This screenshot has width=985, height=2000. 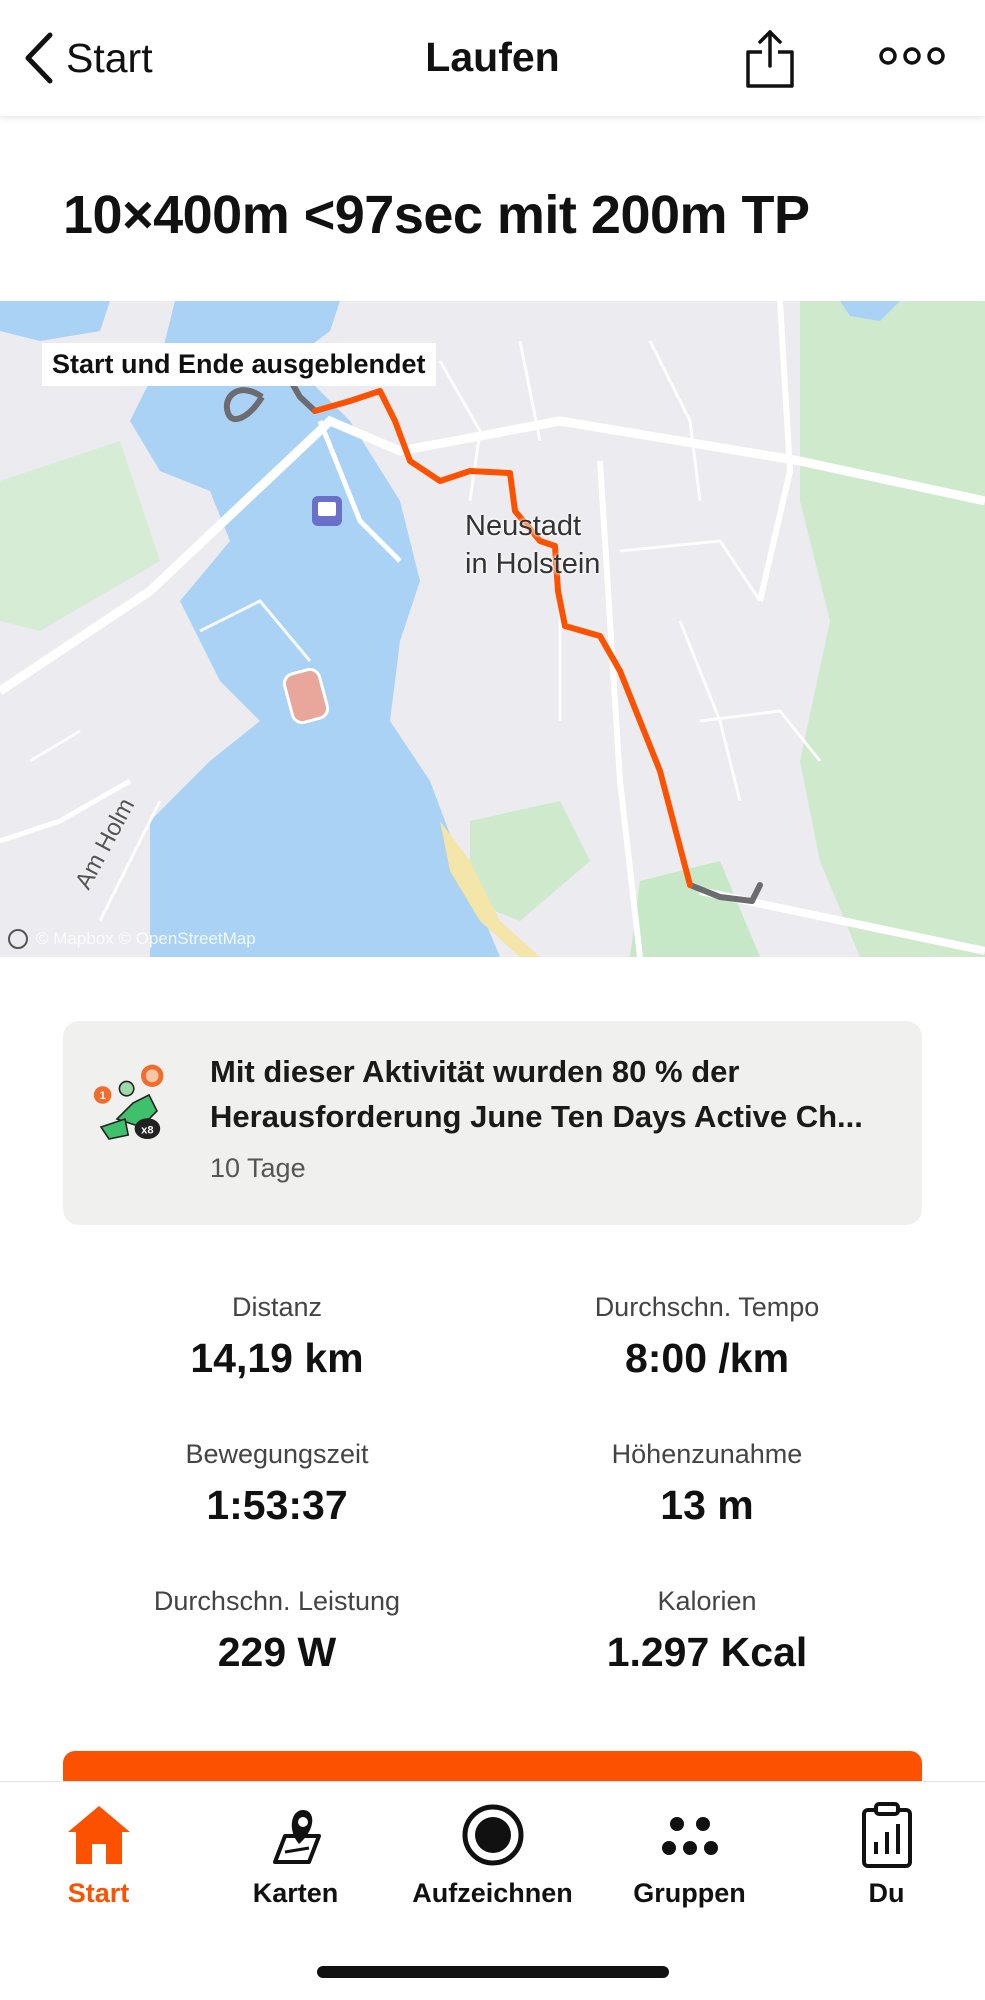 What do you see at coordinates (689, 1860) in the screenshot?
I see `nav-gruppen: Gruppen` at bounding box center [689, 1860].